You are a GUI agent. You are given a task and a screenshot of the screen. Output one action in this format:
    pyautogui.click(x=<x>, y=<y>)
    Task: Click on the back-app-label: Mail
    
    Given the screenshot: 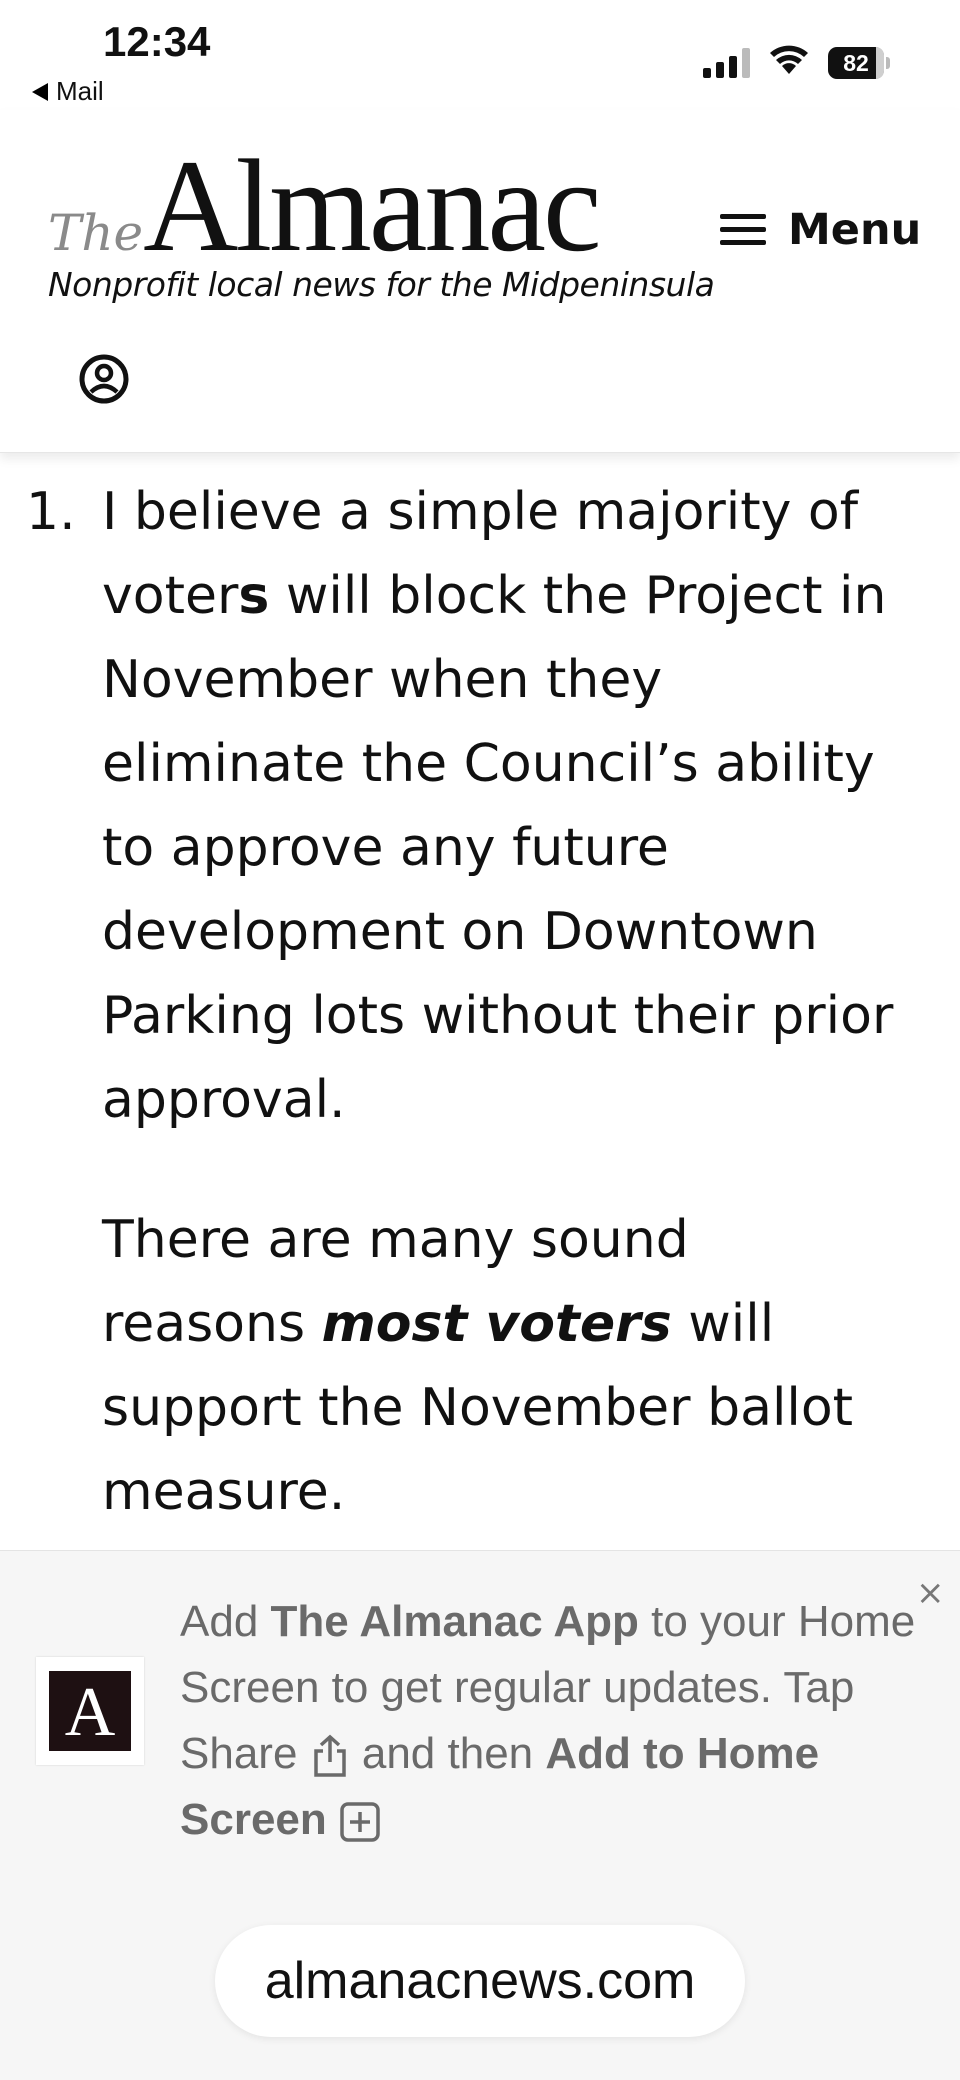 What is the action you would take?
    pyautogui.click(x=80, y=91)
    